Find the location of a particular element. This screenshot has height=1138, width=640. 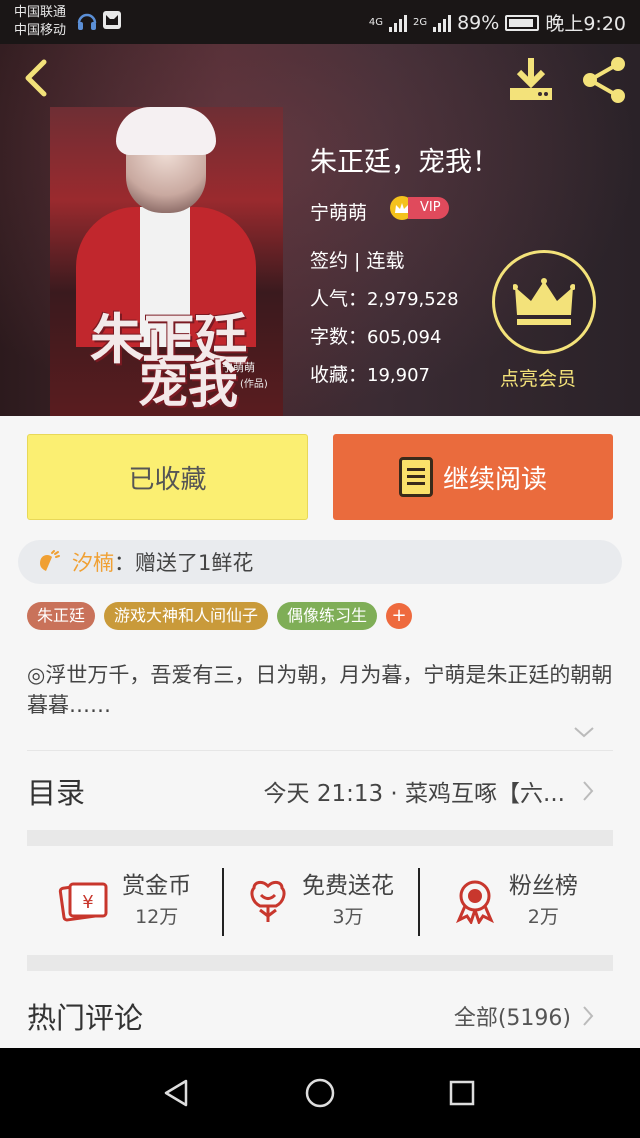

carrier-2: 中国移动 is located at coordinates (40, 30).